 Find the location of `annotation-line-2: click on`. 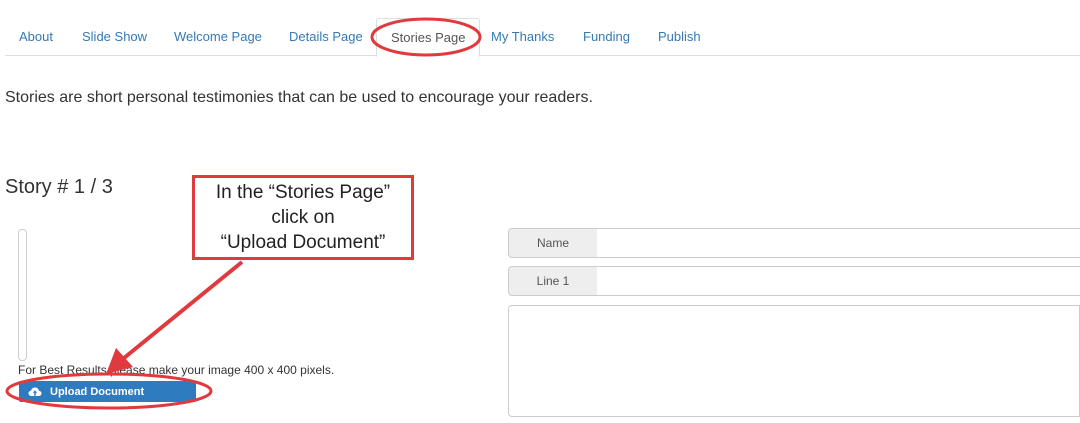

annotation-line-2: click on is located at coordinates (303, 217).